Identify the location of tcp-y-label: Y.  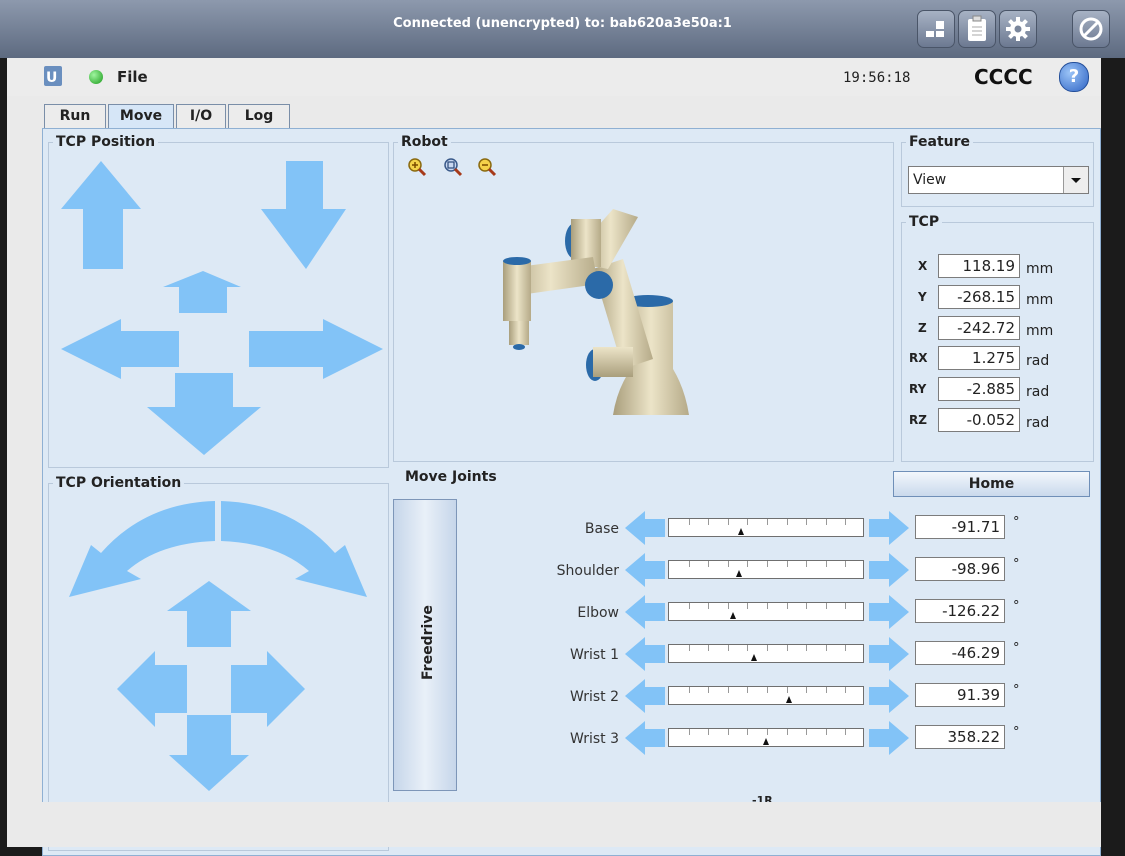
(922, 297).